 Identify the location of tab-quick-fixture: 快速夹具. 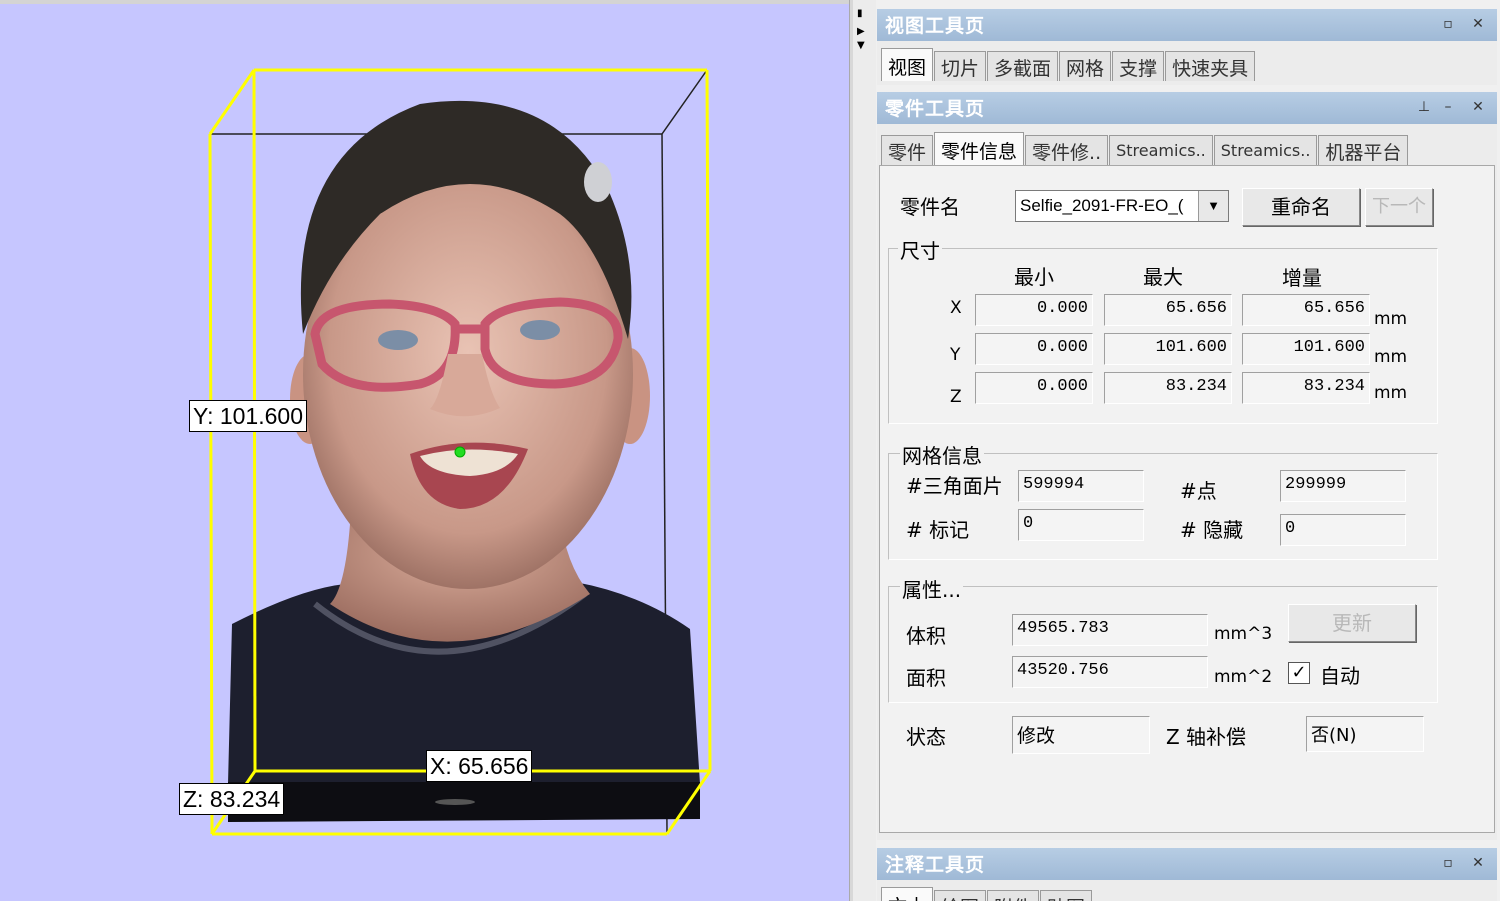
(1210, 66).